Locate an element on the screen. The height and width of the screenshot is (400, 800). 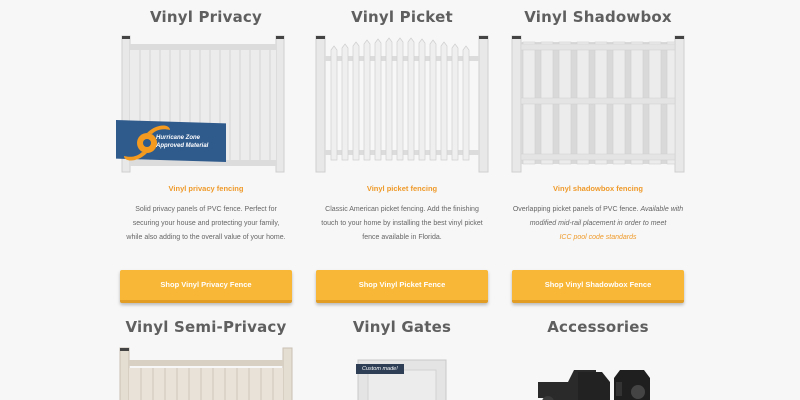
vinyl-shadowbox-fence-image is located at coordinates (598, 104).